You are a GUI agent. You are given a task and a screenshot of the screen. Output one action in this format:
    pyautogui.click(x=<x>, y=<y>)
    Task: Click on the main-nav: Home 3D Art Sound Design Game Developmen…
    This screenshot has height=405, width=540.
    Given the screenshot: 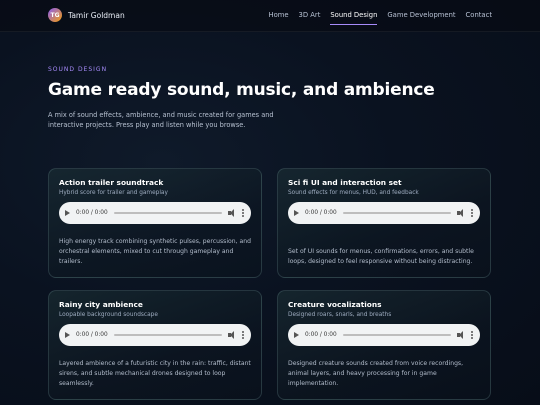 What is the action you would take?
    pyautogui.click(x=380, y=18)
    